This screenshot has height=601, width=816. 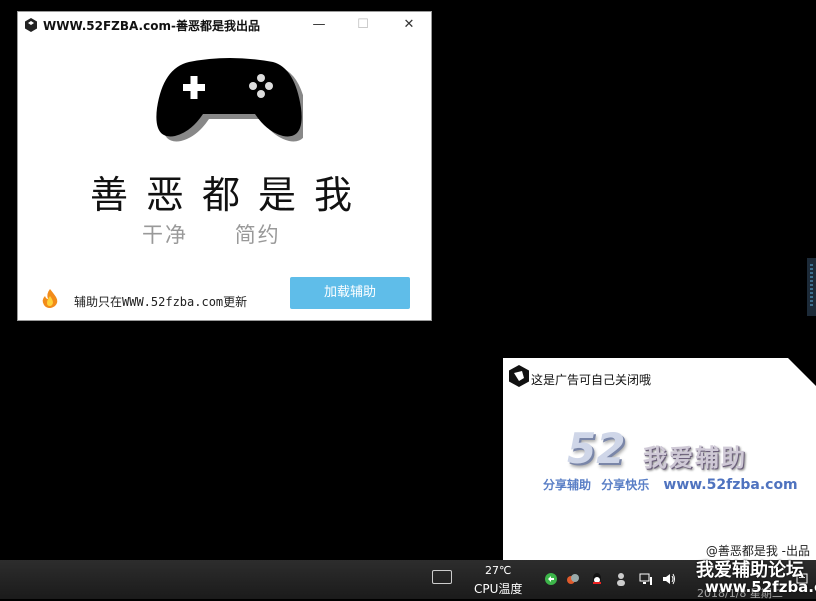 What do you see at coordinates (31, 25) in the screenshot?
I see `app-logo-icon` at bounding box center [31, 25].